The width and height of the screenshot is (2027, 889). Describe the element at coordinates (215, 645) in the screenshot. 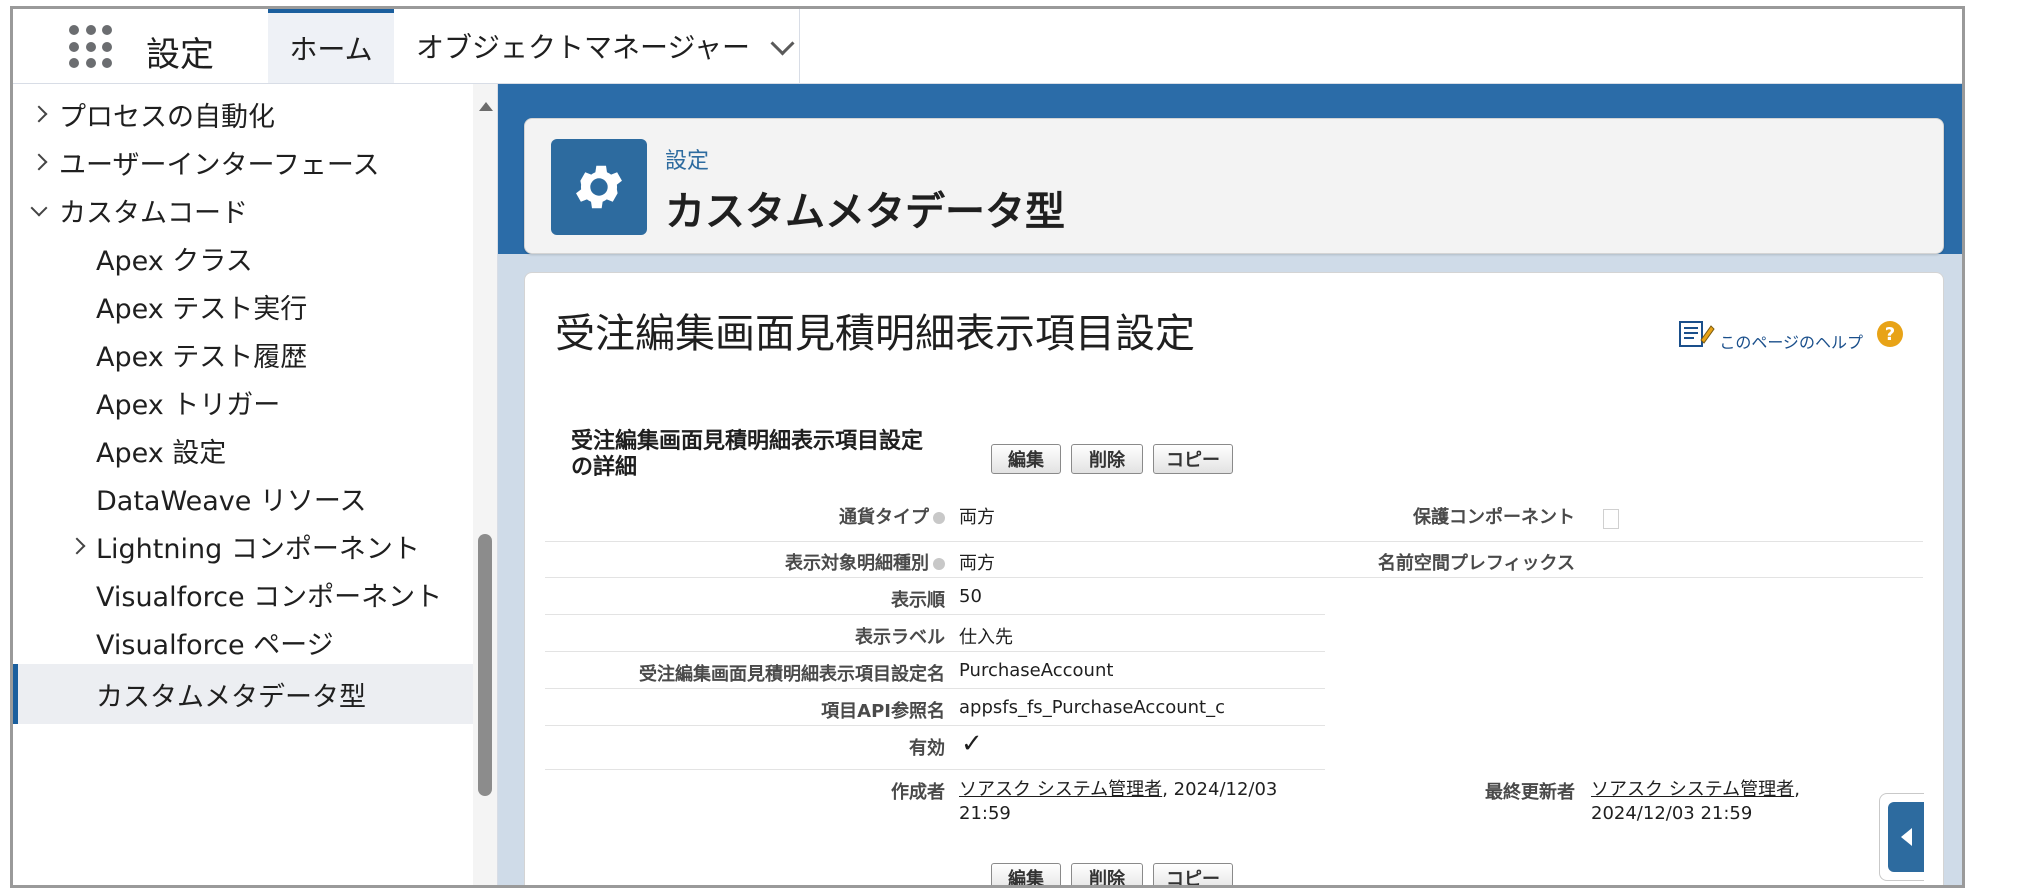

I see `sidebar-item-label: Visualforce ページ` at that location.